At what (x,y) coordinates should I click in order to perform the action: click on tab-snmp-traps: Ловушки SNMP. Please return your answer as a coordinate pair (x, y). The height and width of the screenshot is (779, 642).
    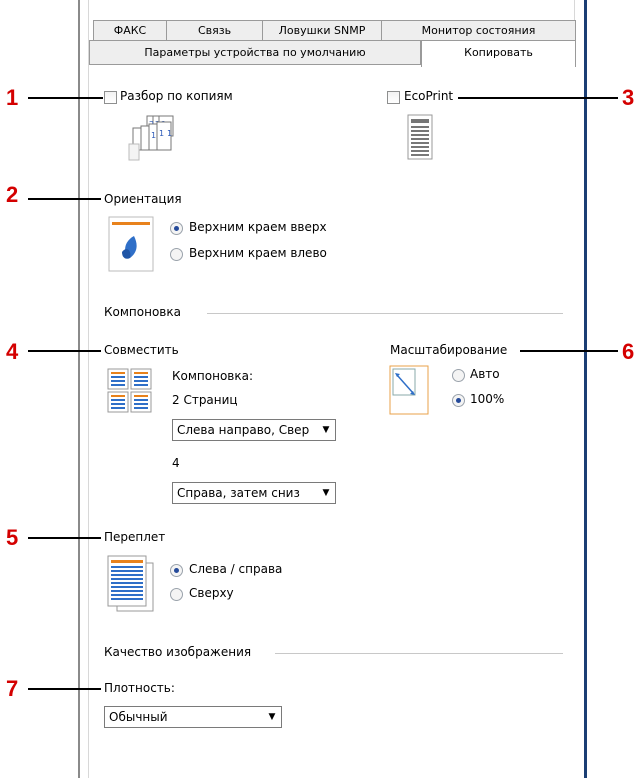
    Looking at the image, I should click on (322, 30).